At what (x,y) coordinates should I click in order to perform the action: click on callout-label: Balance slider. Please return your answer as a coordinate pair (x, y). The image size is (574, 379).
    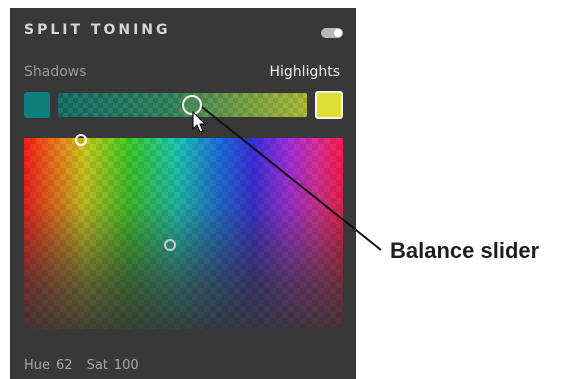
    Looking at the image, I should click on (465, 250).